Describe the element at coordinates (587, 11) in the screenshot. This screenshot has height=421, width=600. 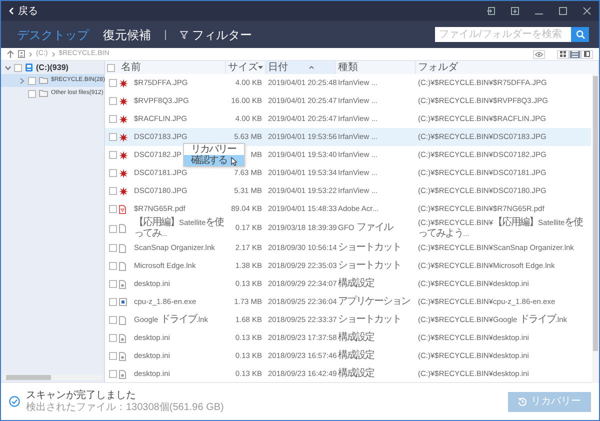
I see `close-icon` at that location.